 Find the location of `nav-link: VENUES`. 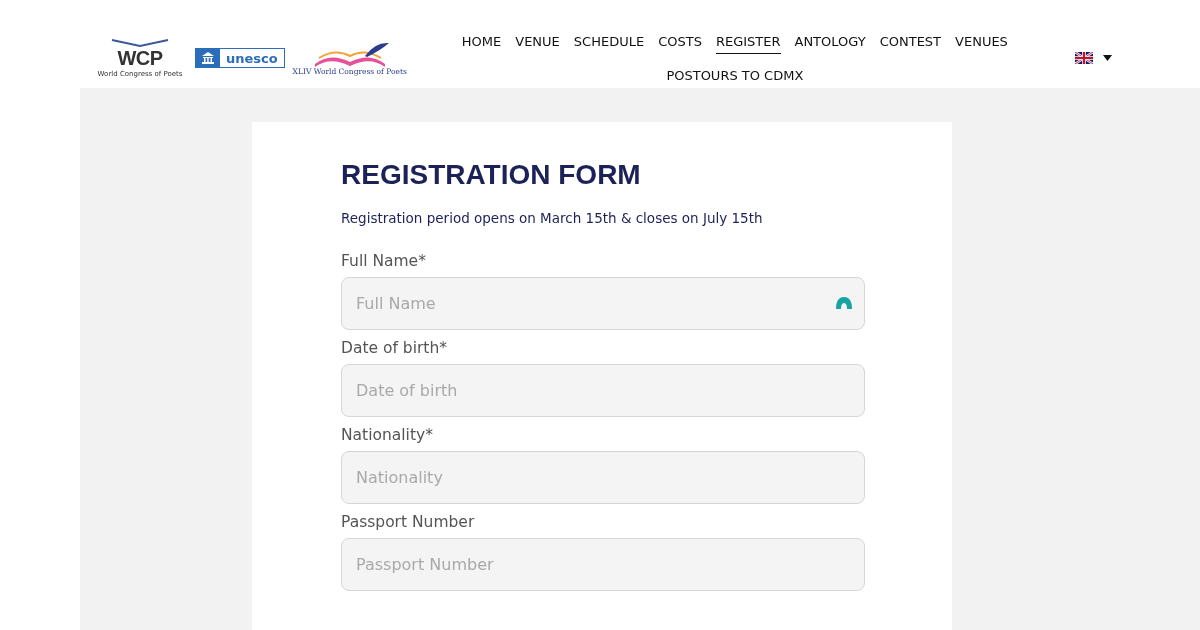

nav-link: VENUES is located at coordinates (981, 43).